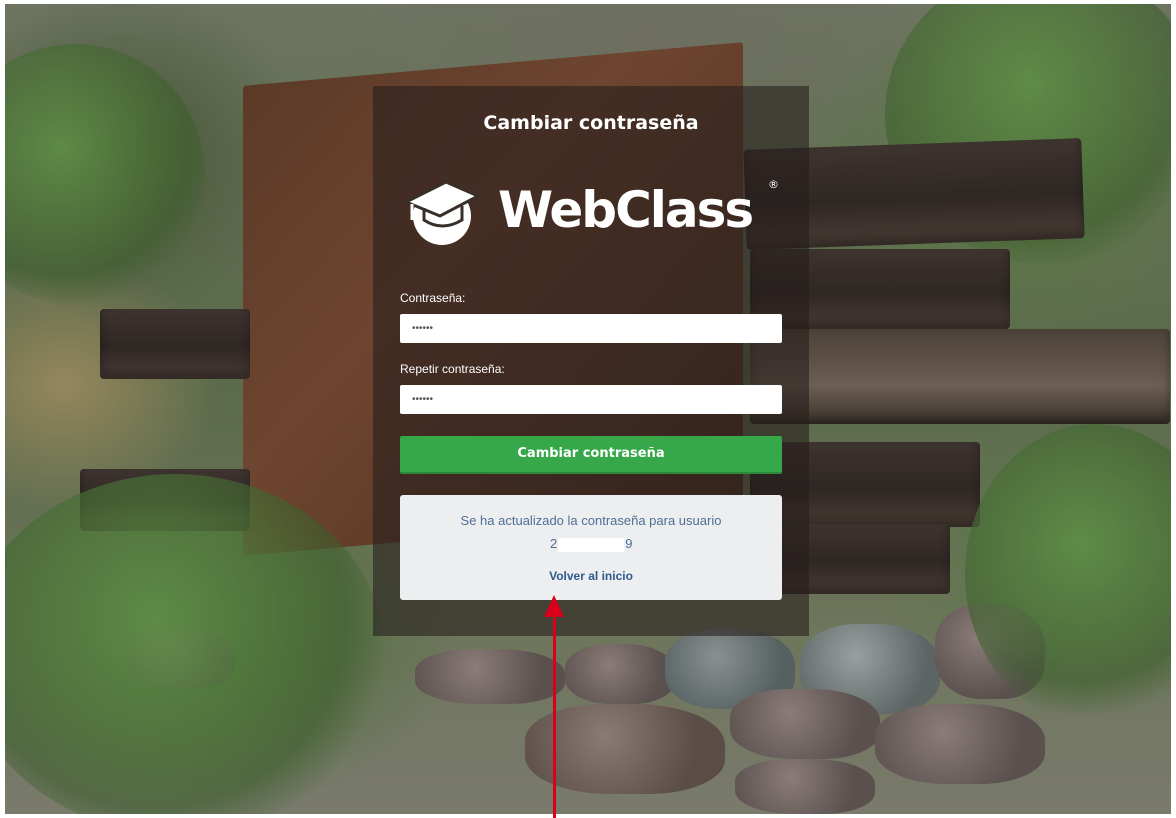 The height and width of the screenshot is (818, 1176). Describe the element at coordinates (591, 328) in the screenshot. I see `password-field: ••••••` at that location.